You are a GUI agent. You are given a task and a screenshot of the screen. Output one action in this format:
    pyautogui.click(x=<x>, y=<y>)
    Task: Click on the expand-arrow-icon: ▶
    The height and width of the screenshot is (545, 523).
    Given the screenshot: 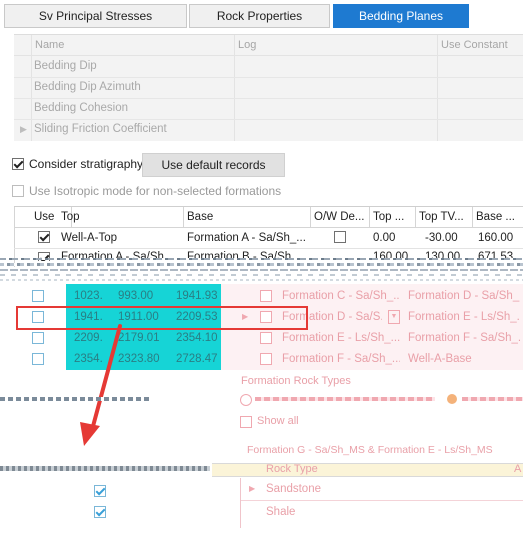 What is the action you would take?
    pyautogui.click(x=23, y=129)
    